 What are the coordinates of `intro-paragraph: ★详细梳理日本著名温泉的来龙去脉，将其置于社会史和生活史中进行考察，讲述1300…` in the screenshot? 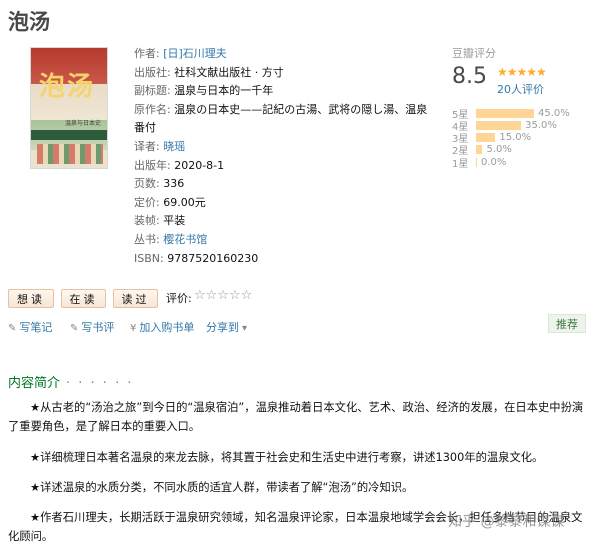 It's located at (299, 457).